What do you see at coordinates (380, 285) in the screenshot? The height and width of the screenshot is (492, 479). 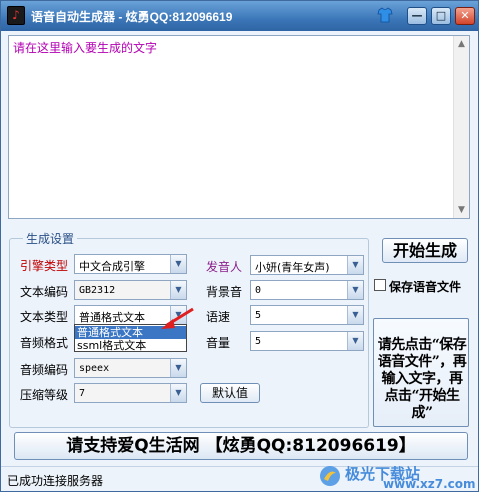 I see `save-audio-checkbox` at bounding box center [380, 285].